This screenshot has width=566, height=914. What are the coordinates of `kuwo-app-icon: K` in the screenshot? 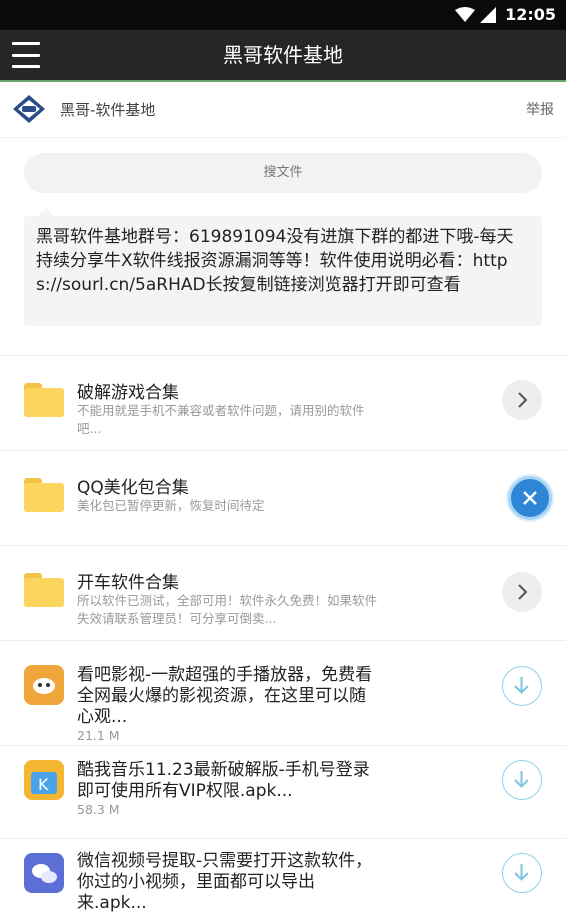 It's located at (44, 780).